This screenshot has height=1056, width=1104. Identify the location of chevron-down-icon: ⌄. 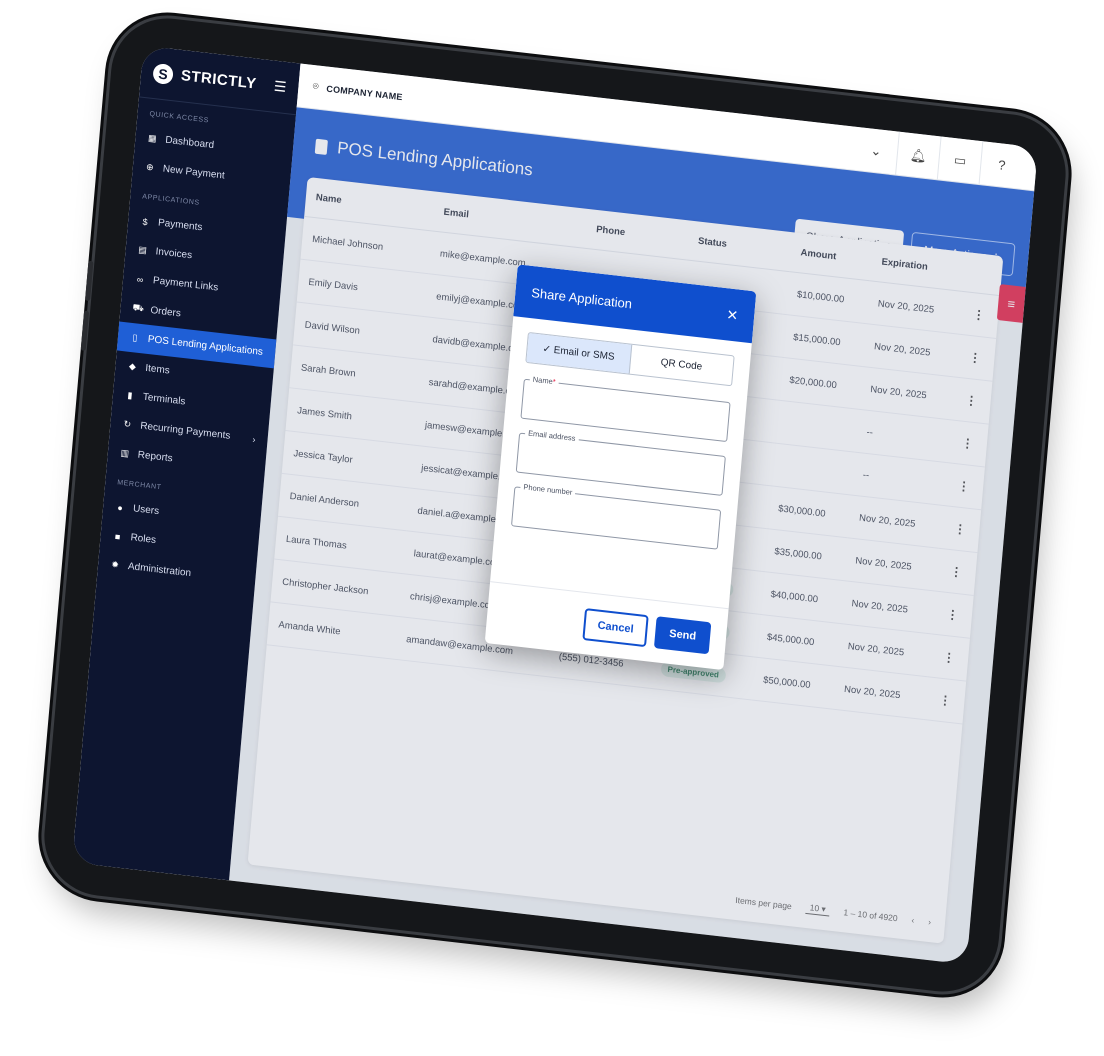
(876, 150).